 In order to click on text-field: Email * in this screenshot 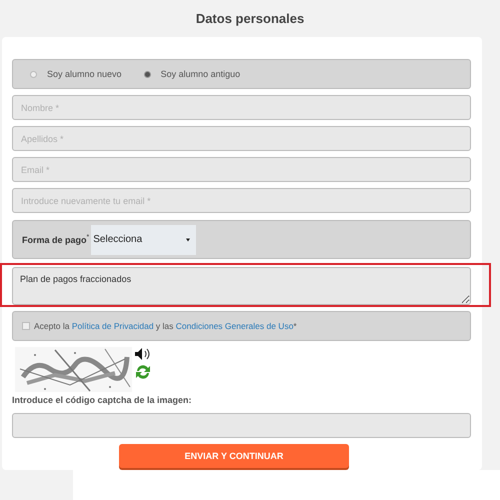, I will do `click(241, 169)`.